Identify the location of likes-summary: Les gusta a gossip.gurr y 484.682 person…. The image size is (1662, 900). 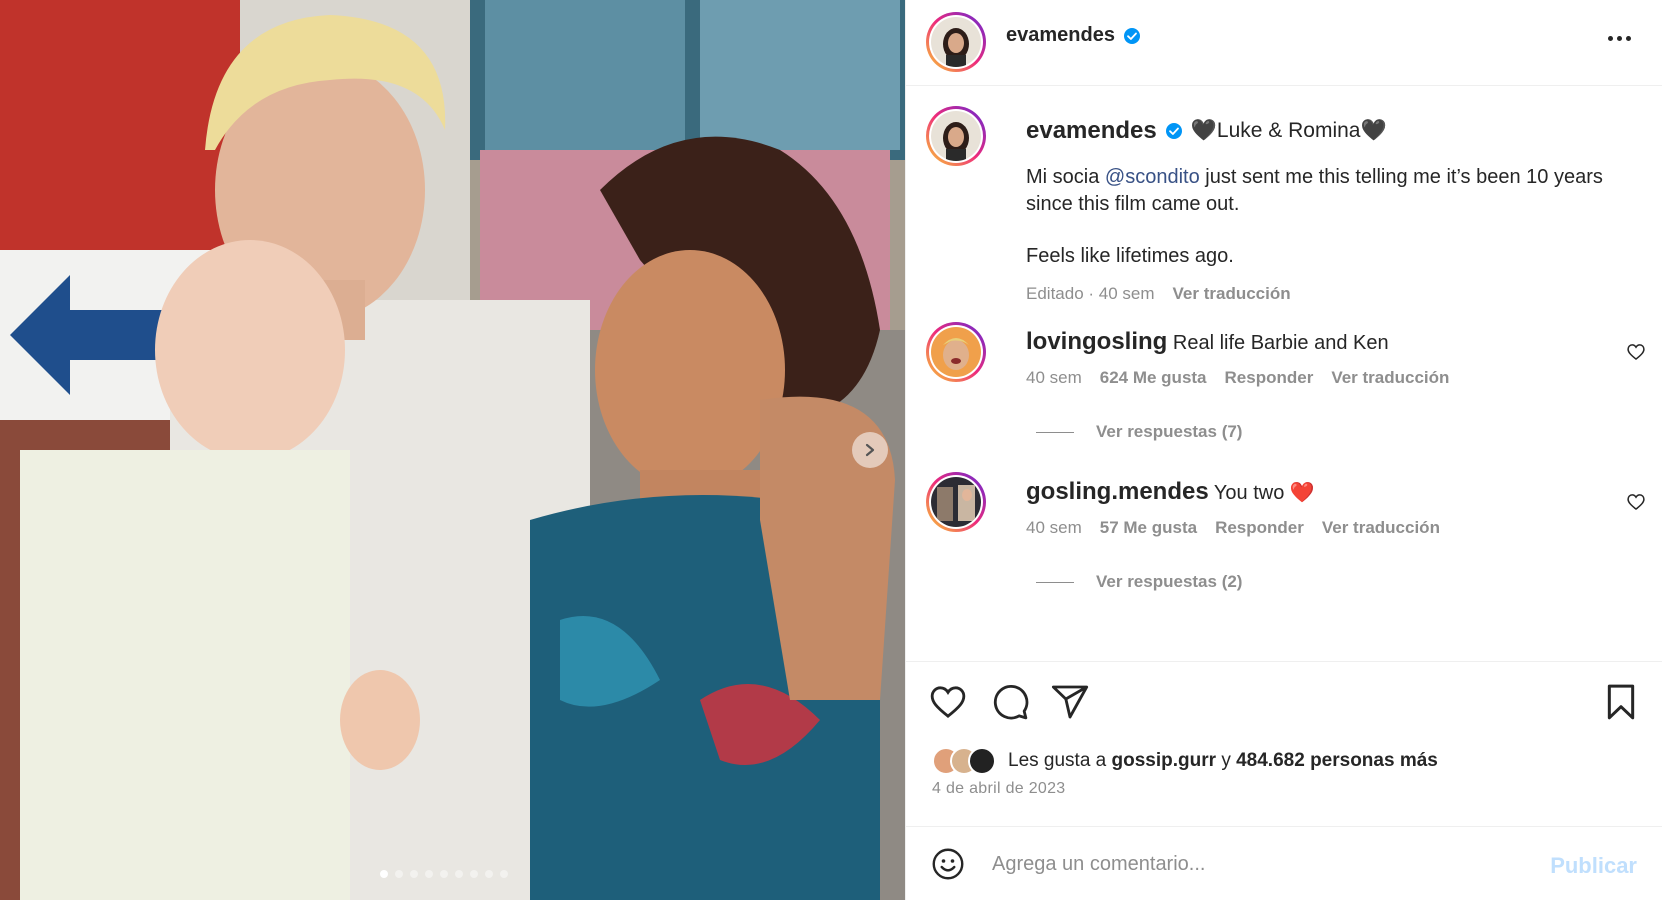
(1185, 761).